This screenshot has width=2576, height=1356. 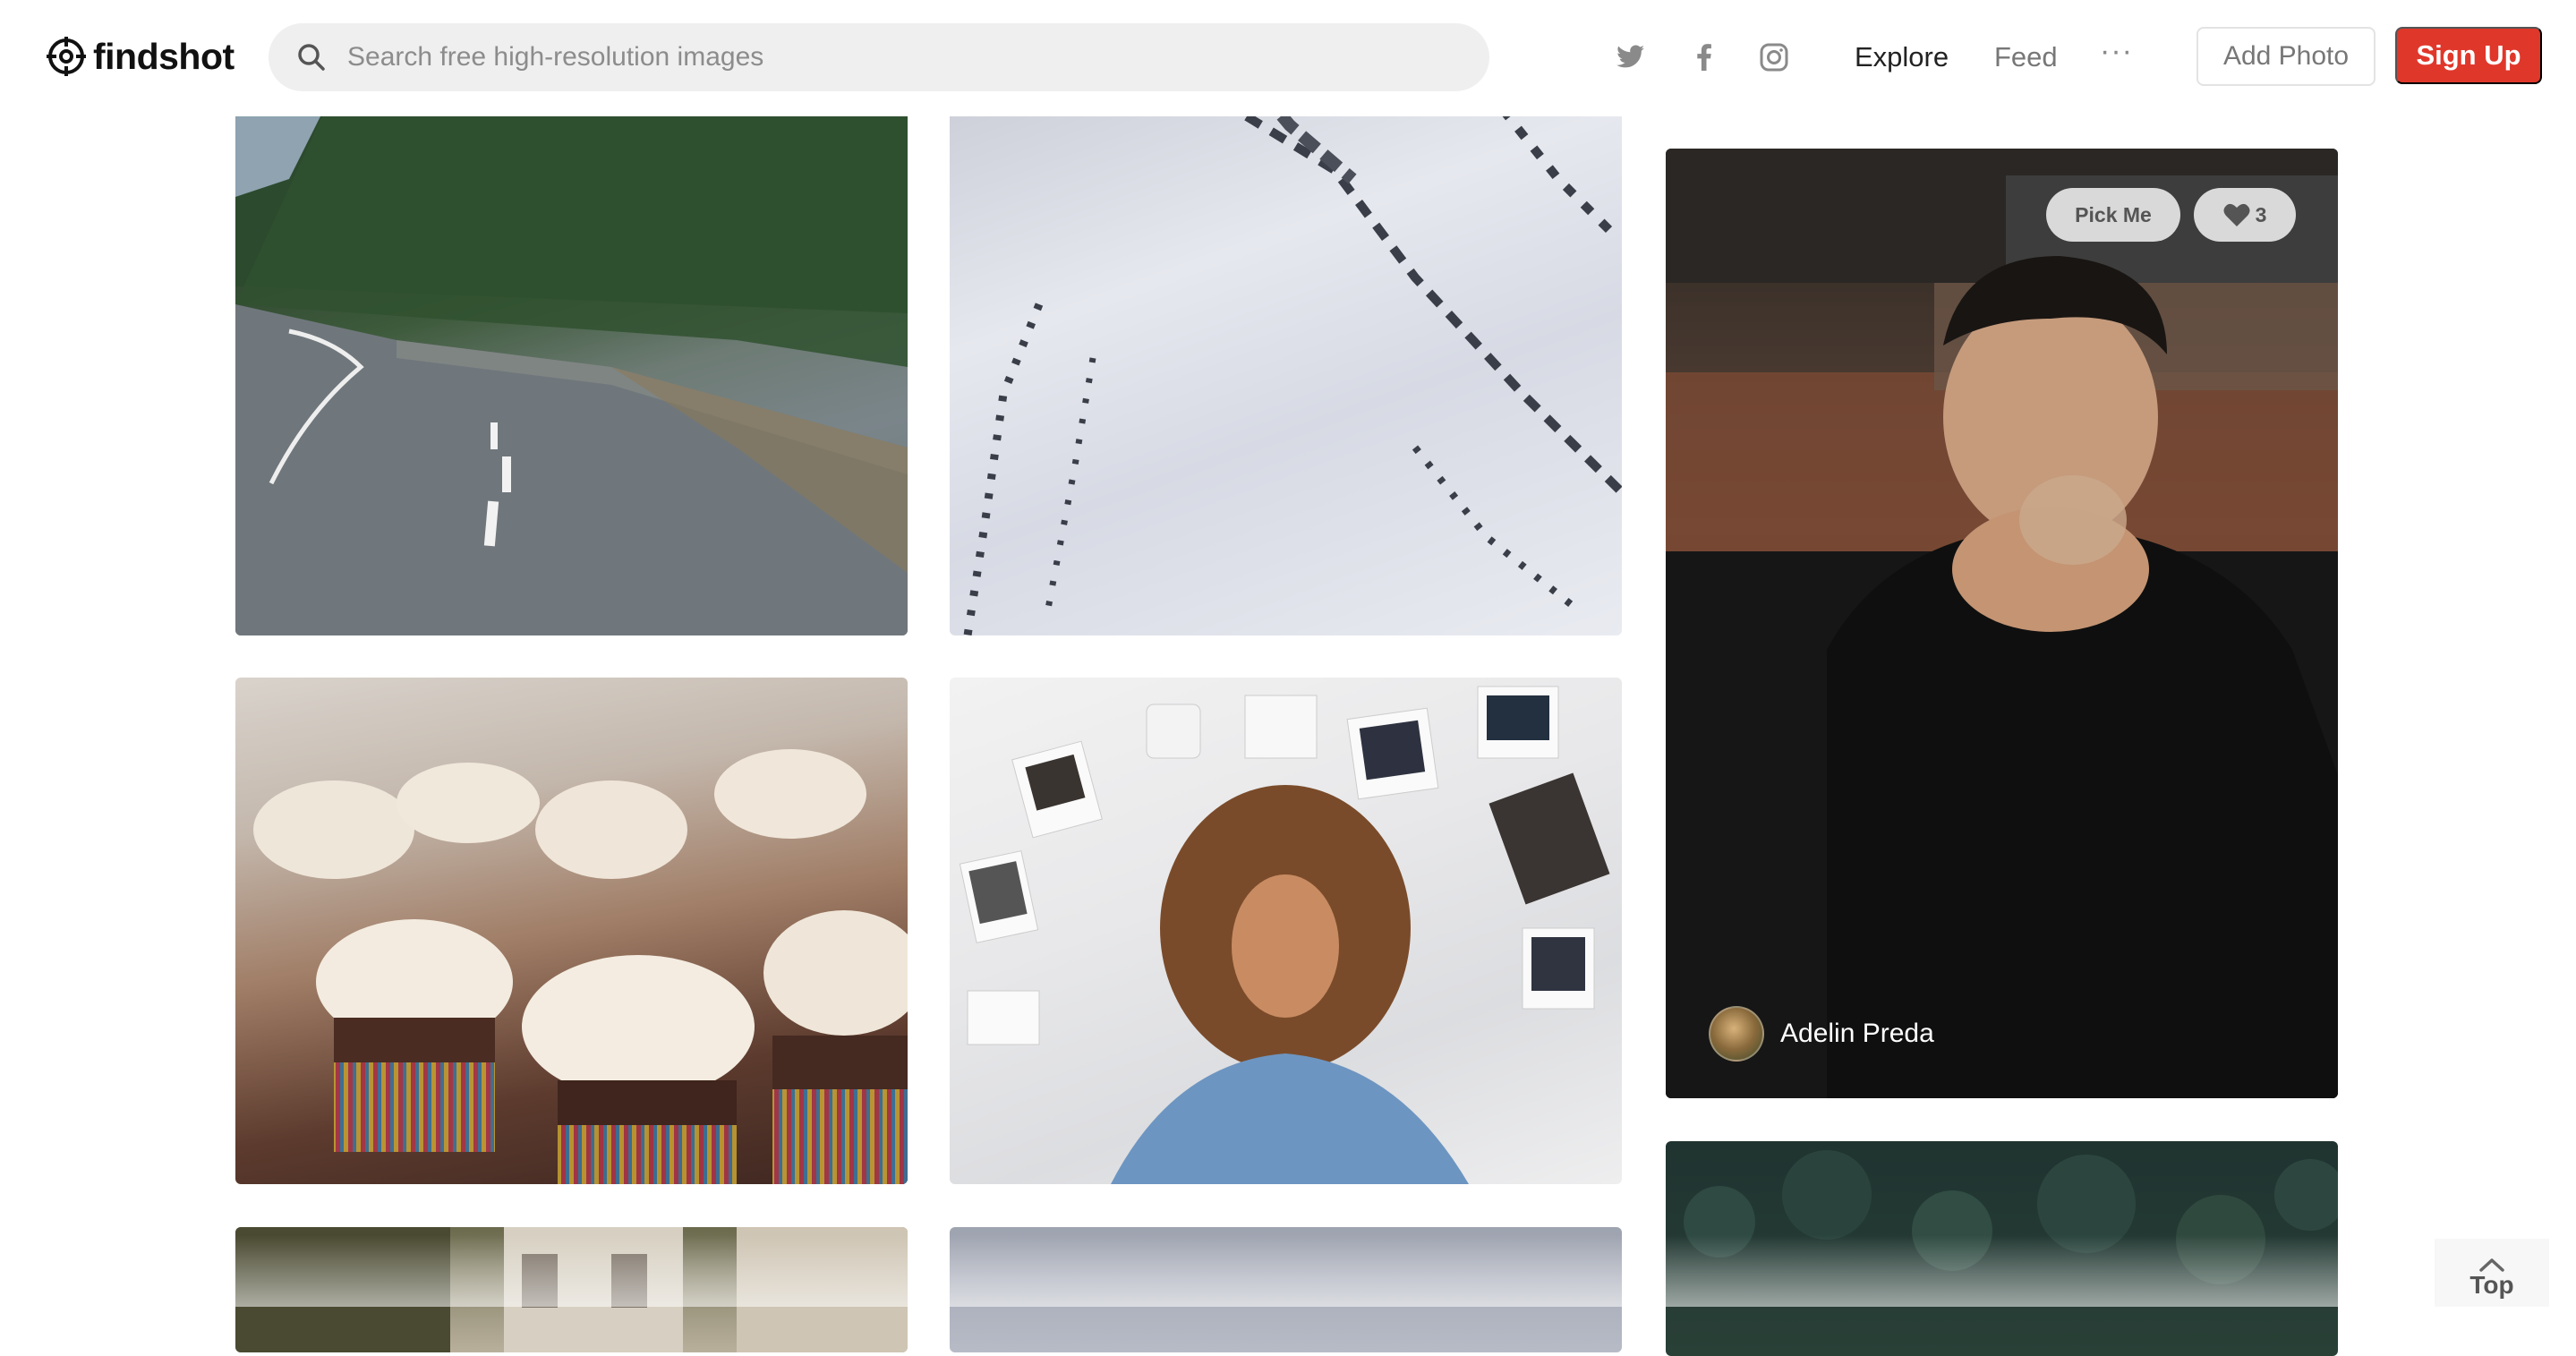 I want to click on cupcakes-image, so click(x=580, y=967).